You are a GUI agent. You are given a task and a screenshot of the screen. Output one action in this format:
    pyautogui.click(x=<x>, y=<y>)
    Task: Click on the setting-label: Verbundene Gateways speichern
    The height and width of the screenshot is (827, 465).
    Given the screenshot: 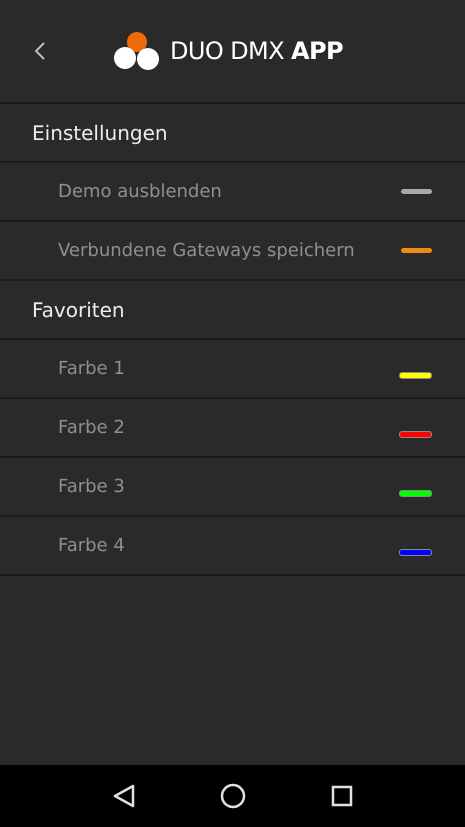 What is the action you would take?
    pyautogui.click(x=206, y=251)
    